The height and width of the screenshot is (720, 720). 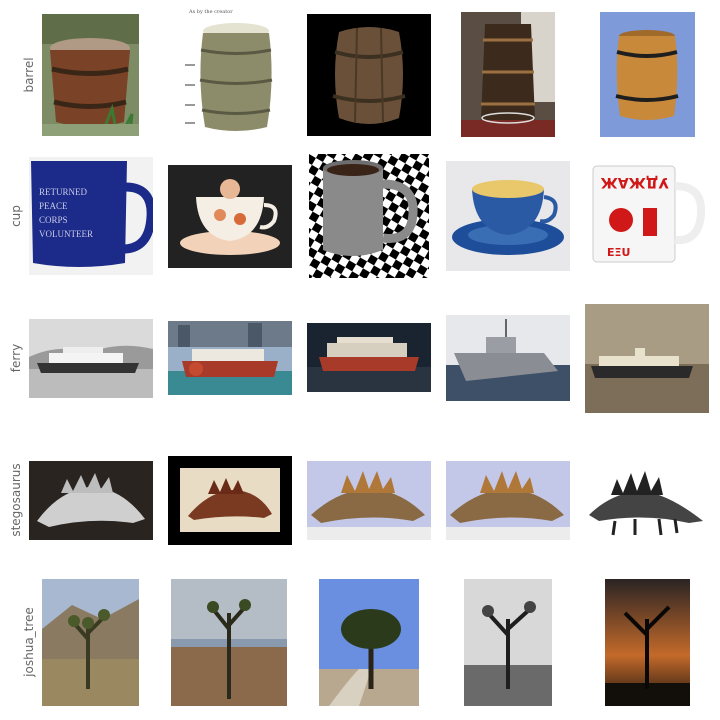 What do you see at coordinates (229, 70) in the screenshot?
I see `thumb-barrel-2: As by the creator` at bounding box center [229, 70].